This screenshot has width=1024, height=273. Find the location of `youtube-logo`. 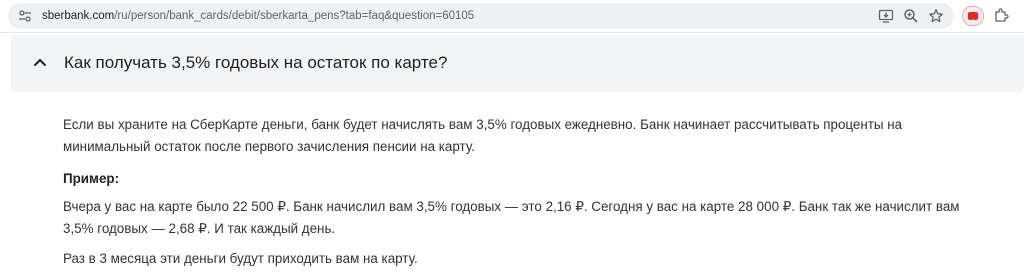

youtube-logo is located at coordinates (973, 17).